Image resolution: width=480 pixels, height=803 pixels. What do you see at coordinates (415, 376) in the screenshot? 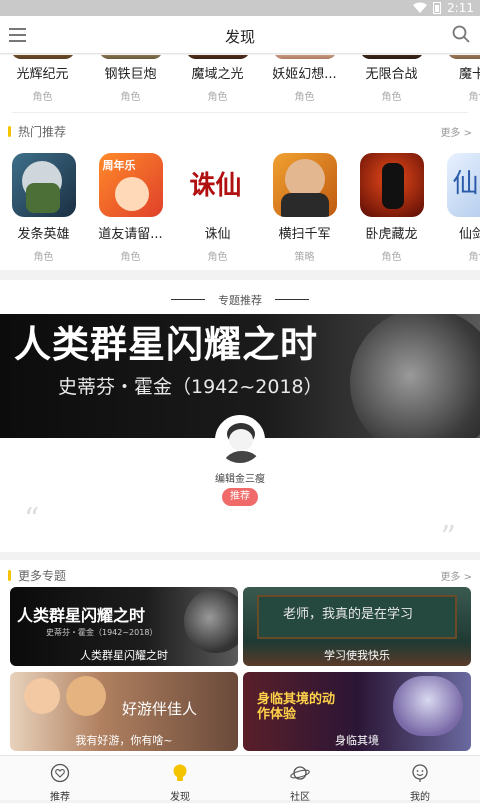
I see `portrait-image` at bounding box center [415, 376].